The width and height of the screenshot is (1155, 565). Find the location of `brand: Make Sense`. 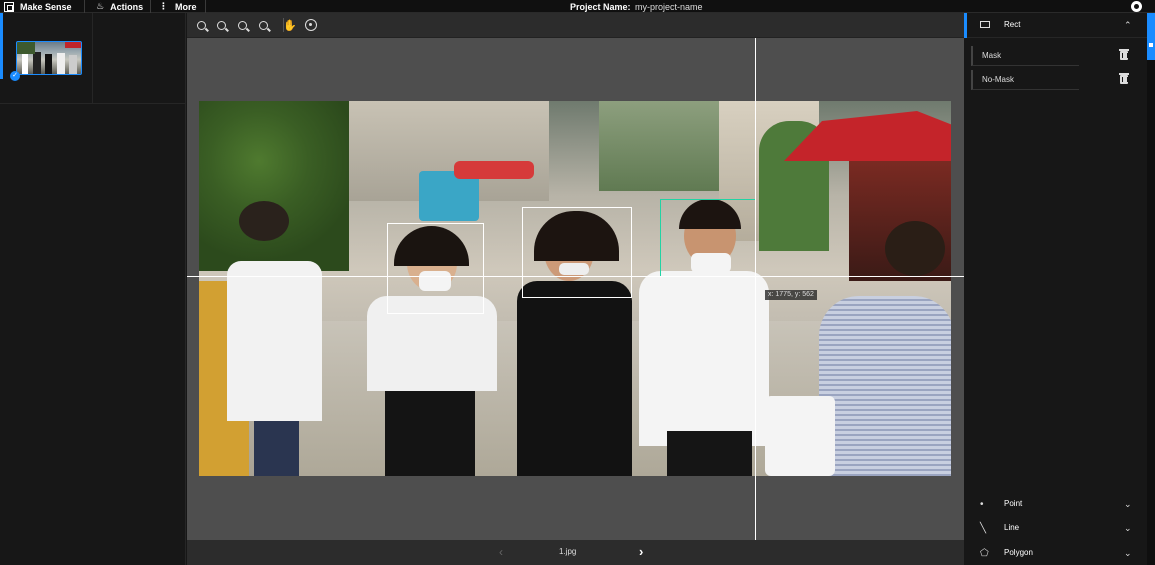

brand: Make Sense is located at coordinates (38, 6).